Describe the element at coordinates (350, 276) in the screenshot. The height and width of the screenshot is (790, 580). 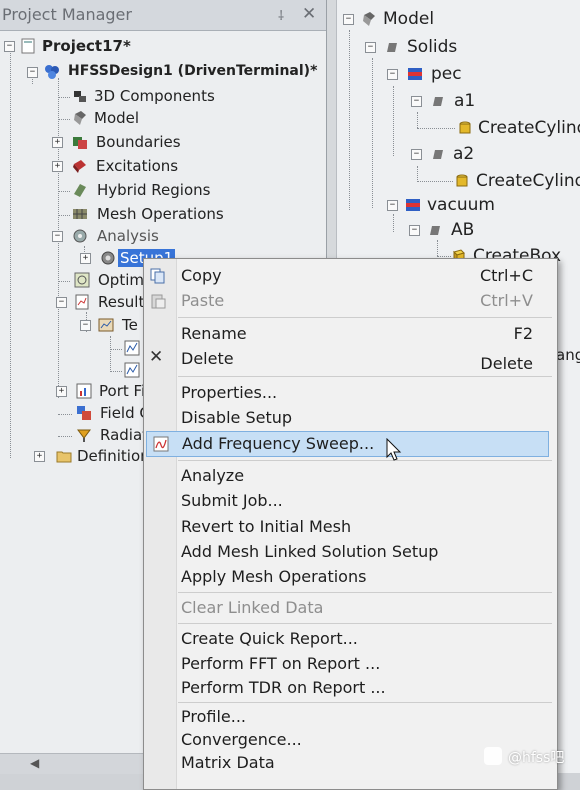
I see `menu-item-copy: Copy Ctrl+C` at that location.